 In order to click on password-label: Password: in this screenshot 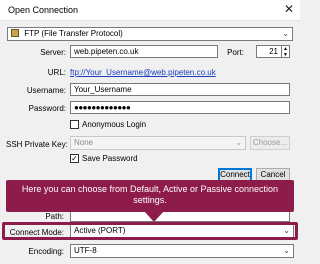, I will do `click(47, 108)`.